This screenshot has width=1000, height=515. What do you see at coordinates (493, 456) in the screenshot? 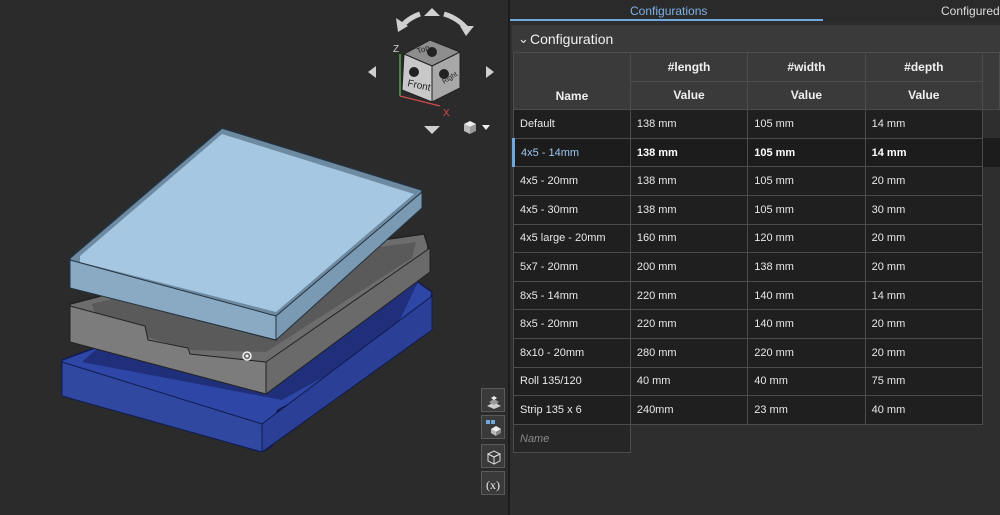
I see `explode-icon` at bounding box center [493, 456].